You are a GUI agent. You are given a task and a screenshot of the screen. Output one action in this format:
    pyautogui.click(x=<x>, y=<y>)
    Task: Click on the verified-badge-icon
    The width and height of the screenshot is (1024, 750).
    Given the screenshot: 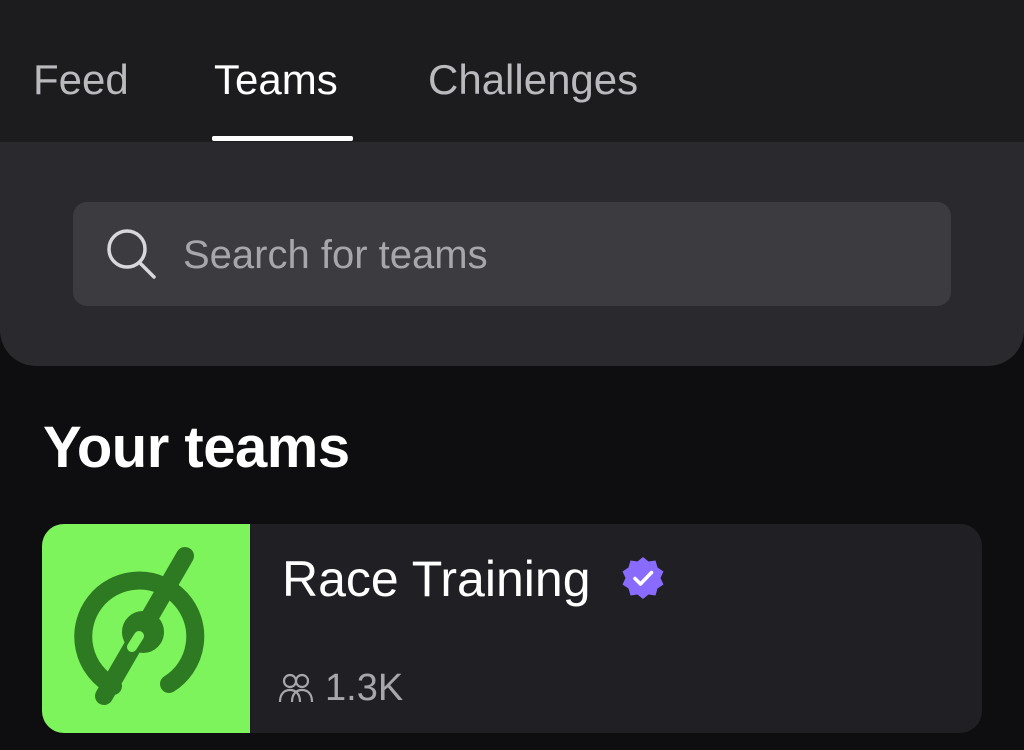 What is the action you would take?
    pyautogui.click(x=643, y=578)
    